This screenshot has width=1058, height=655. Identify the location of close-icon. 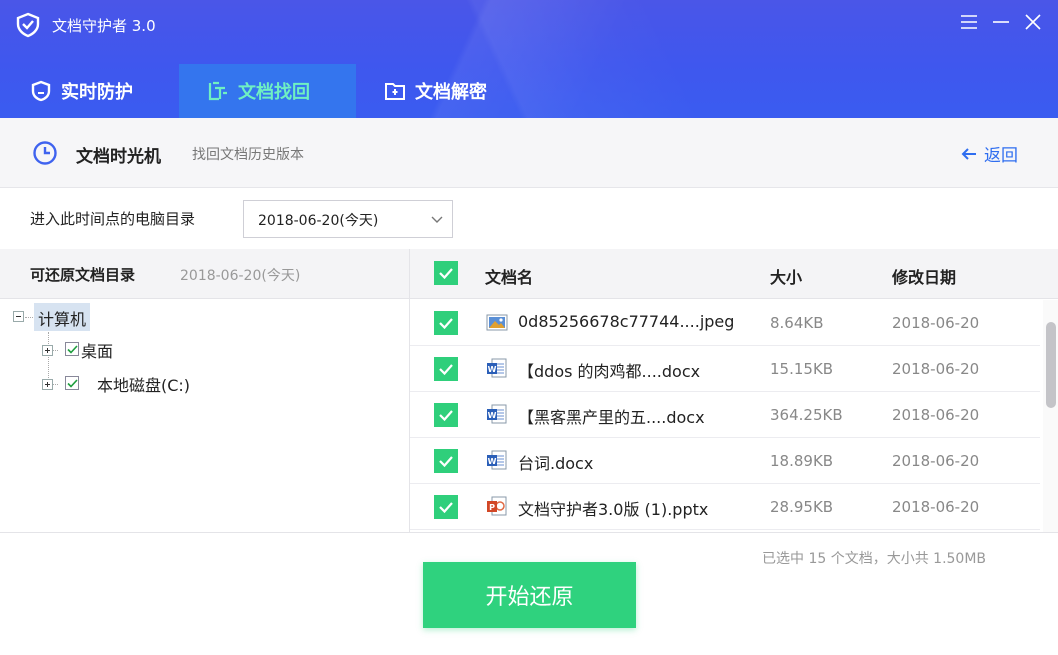
(1033, 22).